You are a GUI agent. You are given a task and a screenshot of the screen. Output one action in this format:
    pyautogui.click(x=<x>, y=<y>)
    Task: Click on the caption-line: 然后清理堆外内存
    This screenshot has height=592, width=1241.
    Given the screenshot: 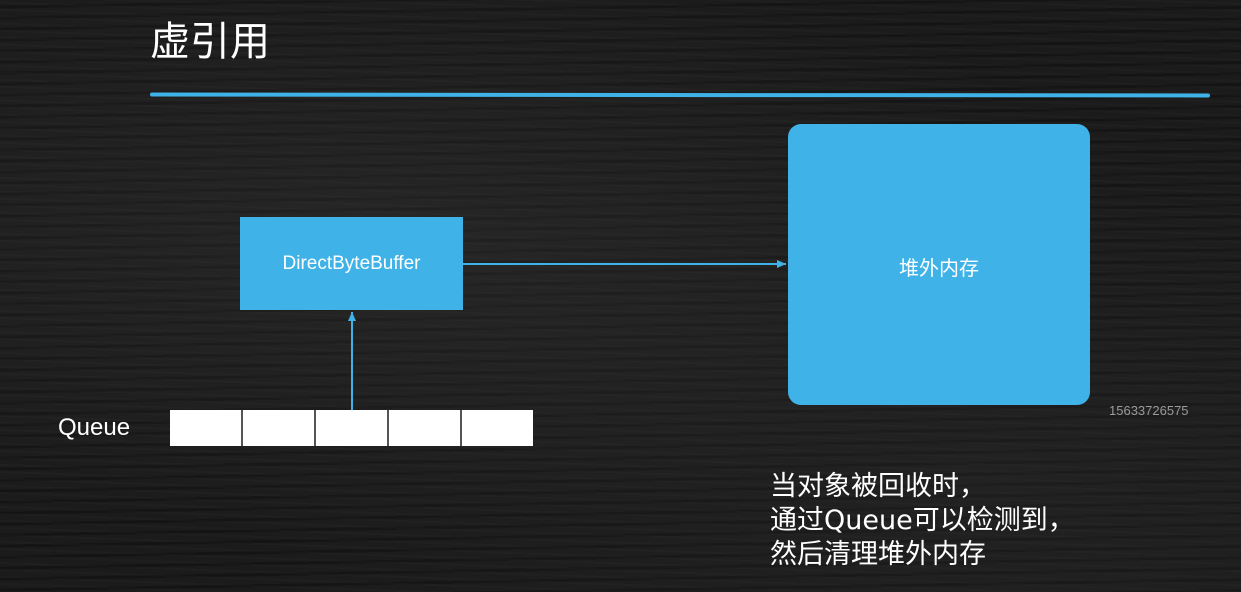 What is the action you would take?
    pyautogui.click(x=878, y=554)
    